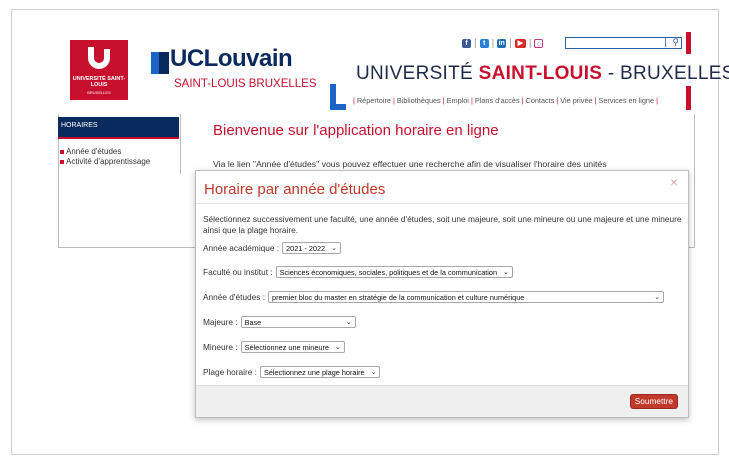 This screenshot has width=729, height=462. Describe the element at coordinates (520, 43) in the screenshot. I see `youtube-icon: ▶` at that location.